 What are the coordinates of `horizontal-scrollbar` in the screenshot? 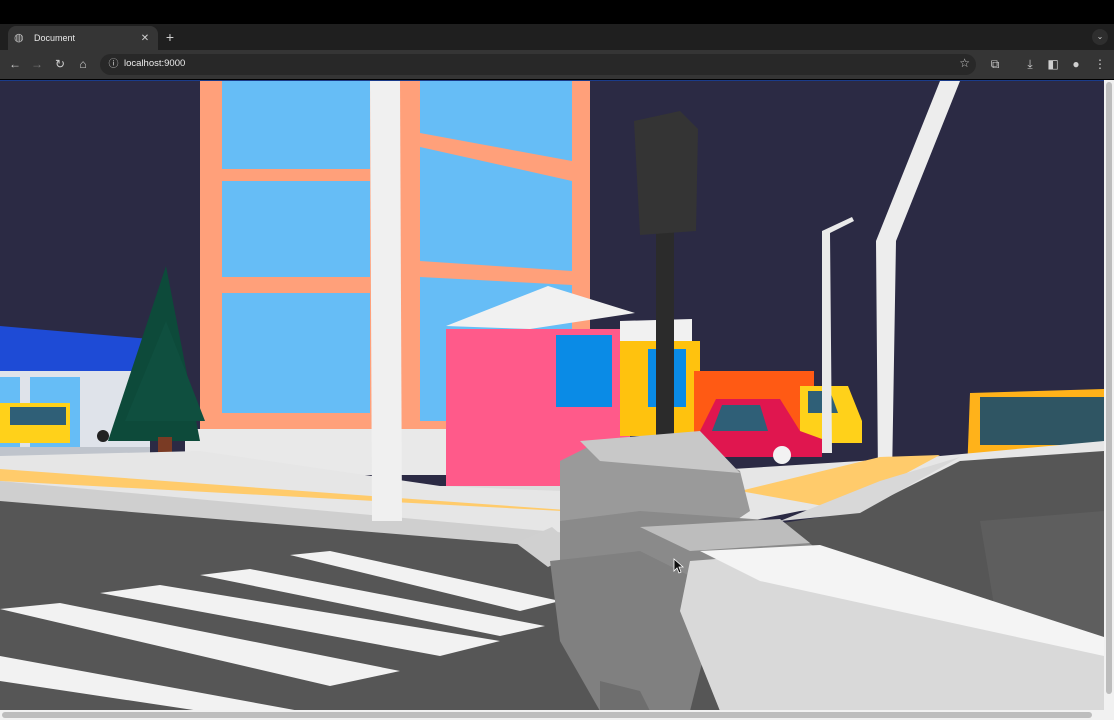 It's located at (557, 715).